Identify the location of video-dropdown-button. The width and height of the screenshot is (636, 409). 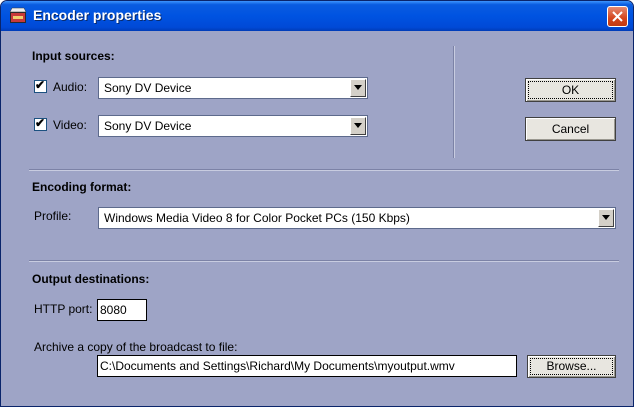
(358, 126).